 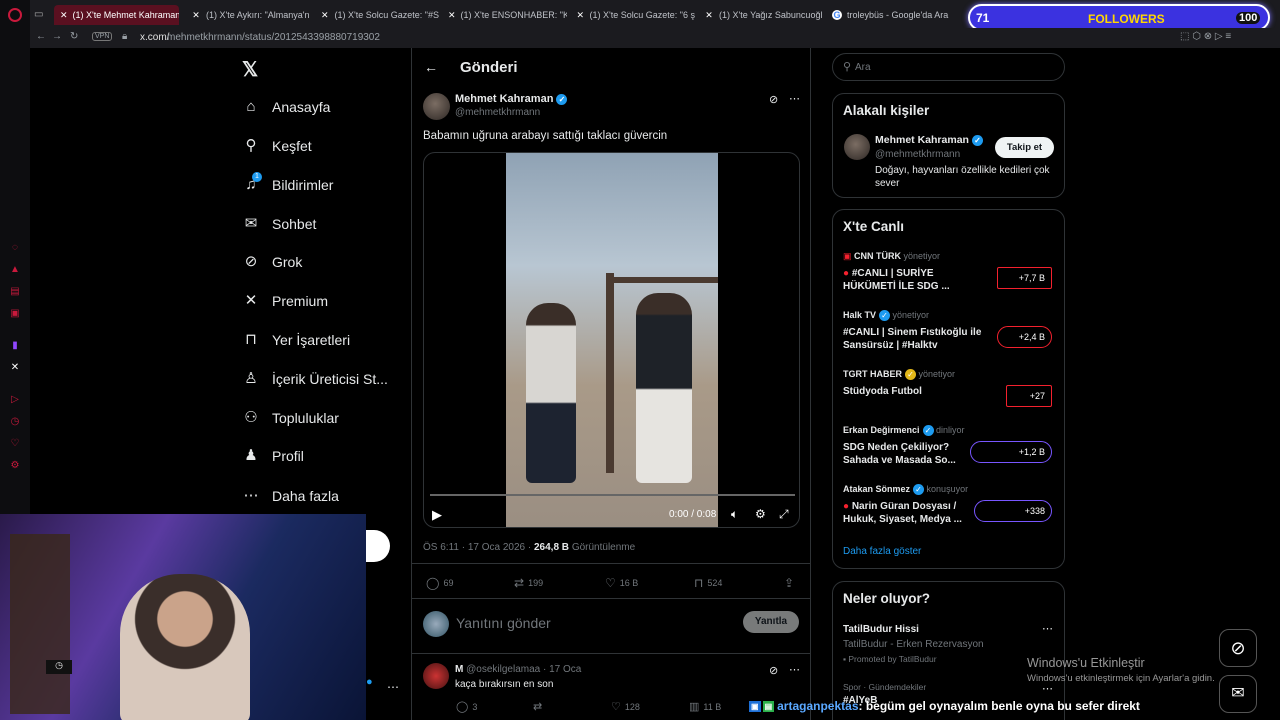 I want to click on video-progress-track, so click(x=612, y=495).